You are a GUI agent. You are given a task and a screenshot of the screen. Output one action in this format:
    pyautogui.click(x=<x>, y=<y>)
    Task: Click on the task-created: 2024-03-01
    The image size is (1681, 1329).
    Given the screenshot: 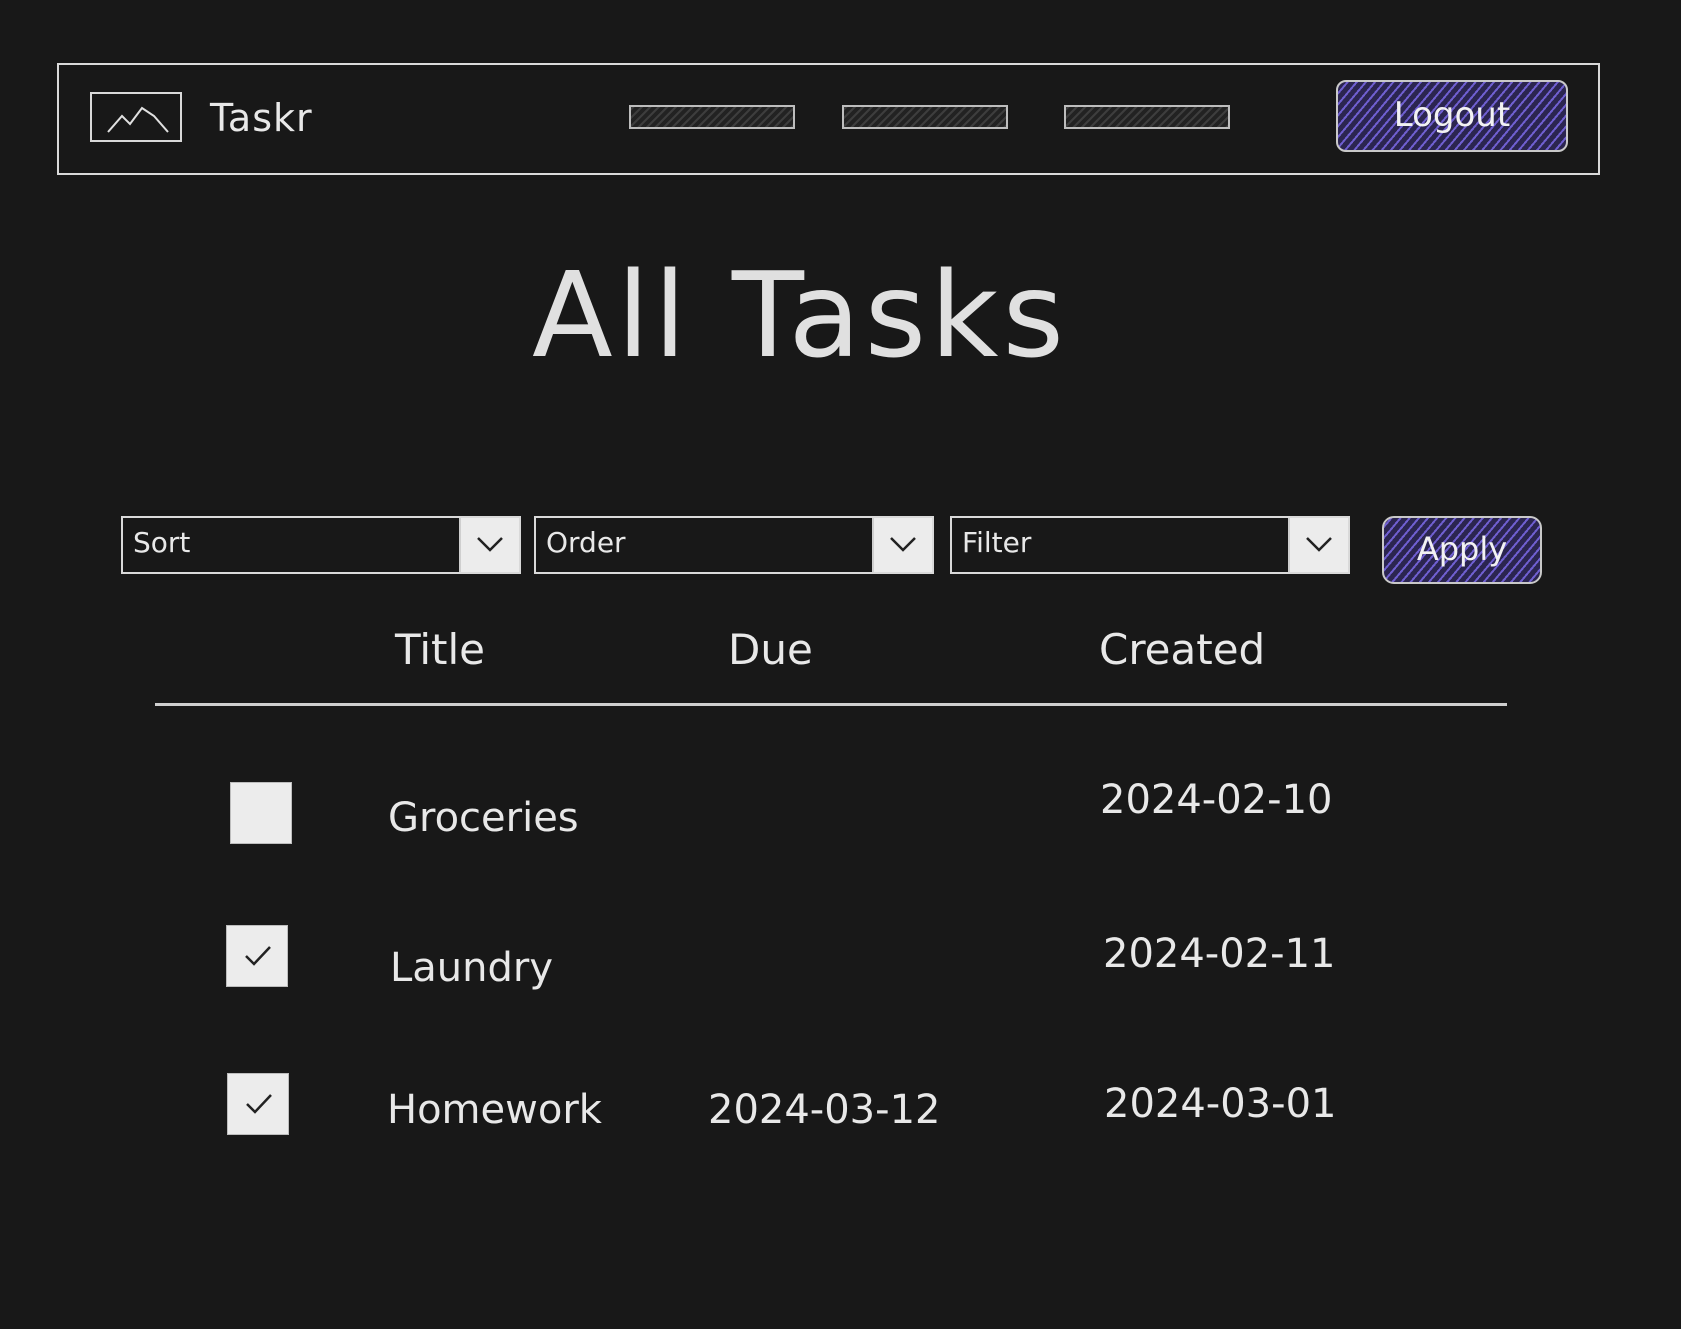 What is the action you would take?
    pyautogui.click(x=1220, y=1104)
    